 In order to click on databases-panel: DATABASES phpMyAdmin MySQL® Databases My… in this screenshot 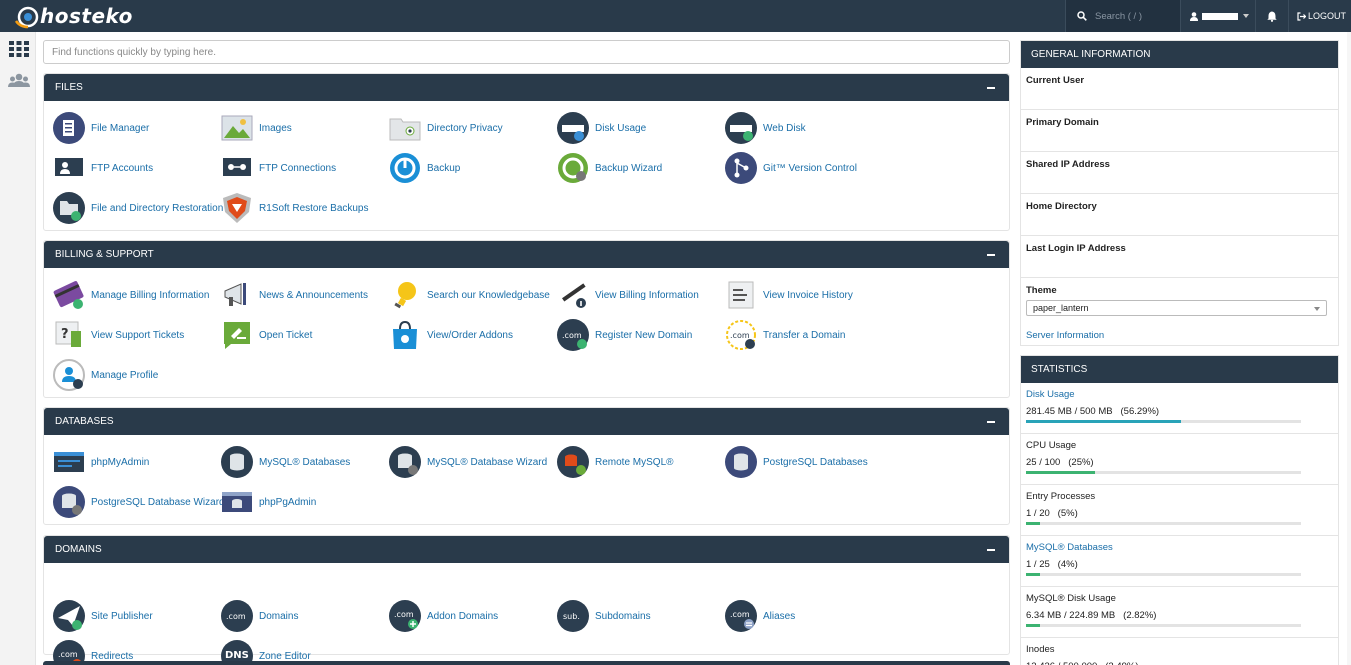, I will do `click(526, 466)`.